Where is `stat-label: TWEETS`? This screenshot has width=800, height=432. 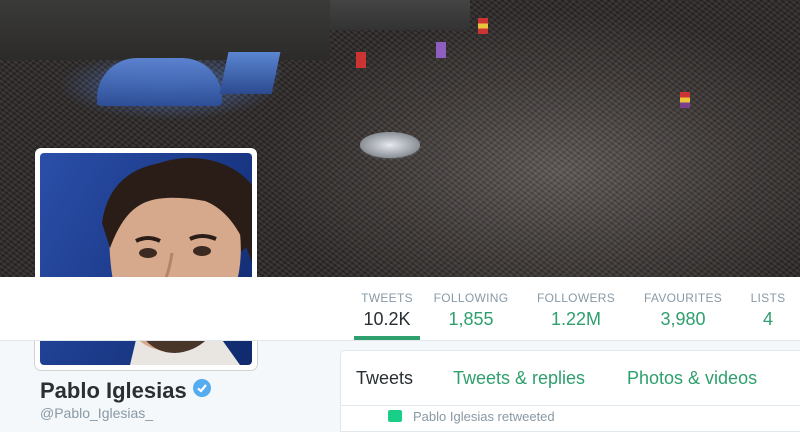 stat-label: TWEETS is located at coordinates (387, 298).